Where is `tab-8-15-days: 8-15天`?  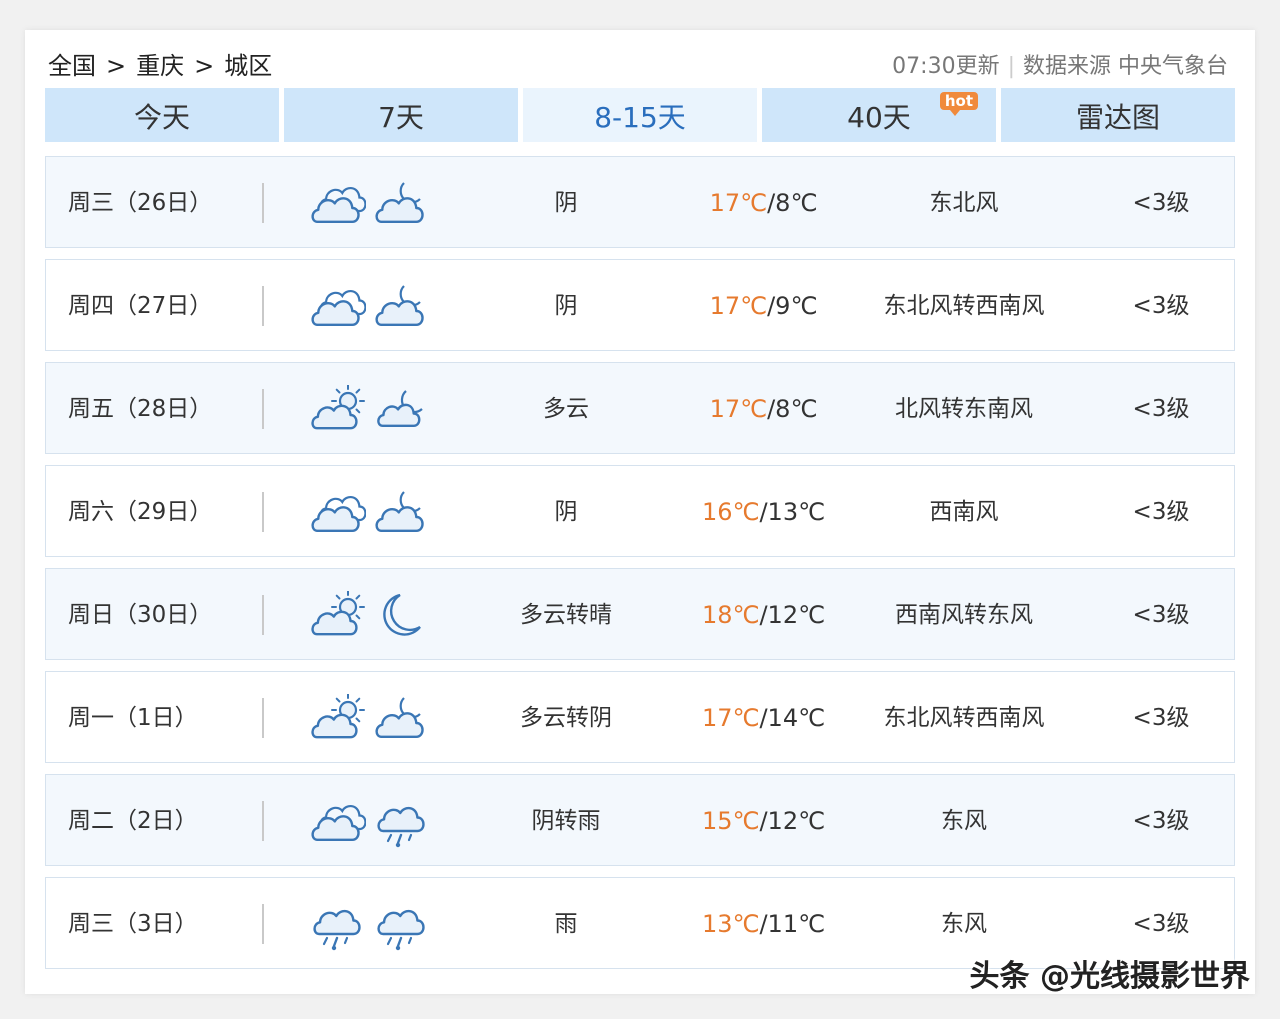 tab-8-15-days: 8-15天 is located at coordinates (640, 115).